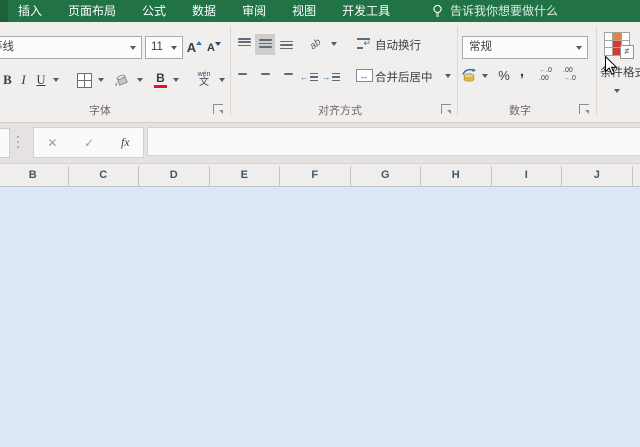 This screenshot has width=640, height=447. I want to click on number-format-value: 常规, so click(480, 47).